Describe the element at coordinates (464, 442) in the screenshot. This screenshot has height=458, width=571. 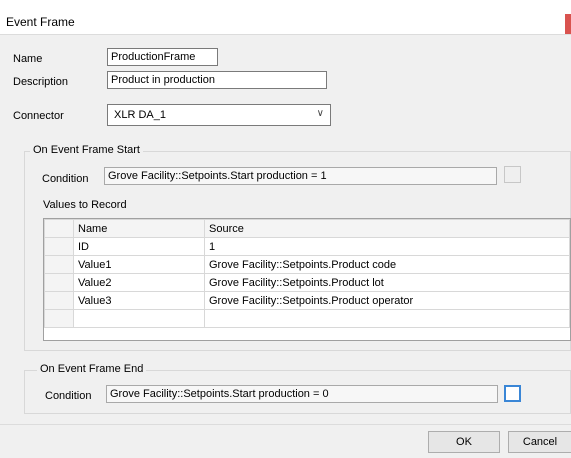
I see `ok-button: OK` at that location.